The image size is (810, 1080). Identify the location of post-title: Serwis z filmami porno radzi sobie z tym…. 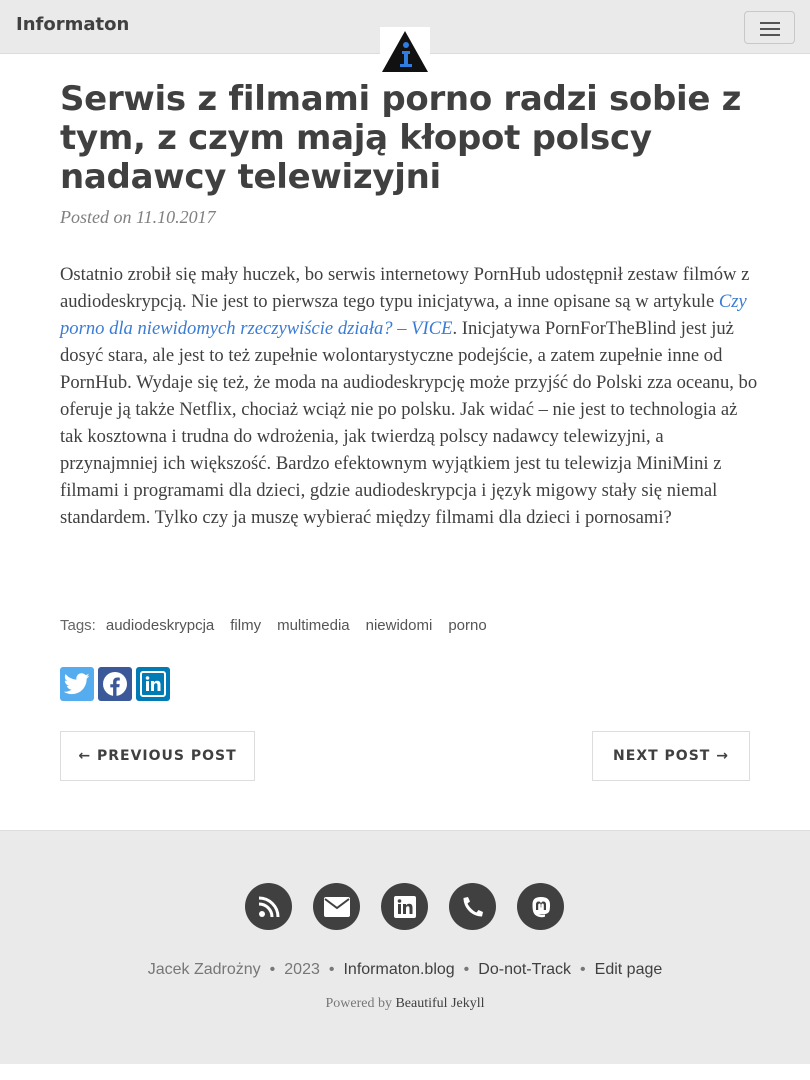
(401, 138).